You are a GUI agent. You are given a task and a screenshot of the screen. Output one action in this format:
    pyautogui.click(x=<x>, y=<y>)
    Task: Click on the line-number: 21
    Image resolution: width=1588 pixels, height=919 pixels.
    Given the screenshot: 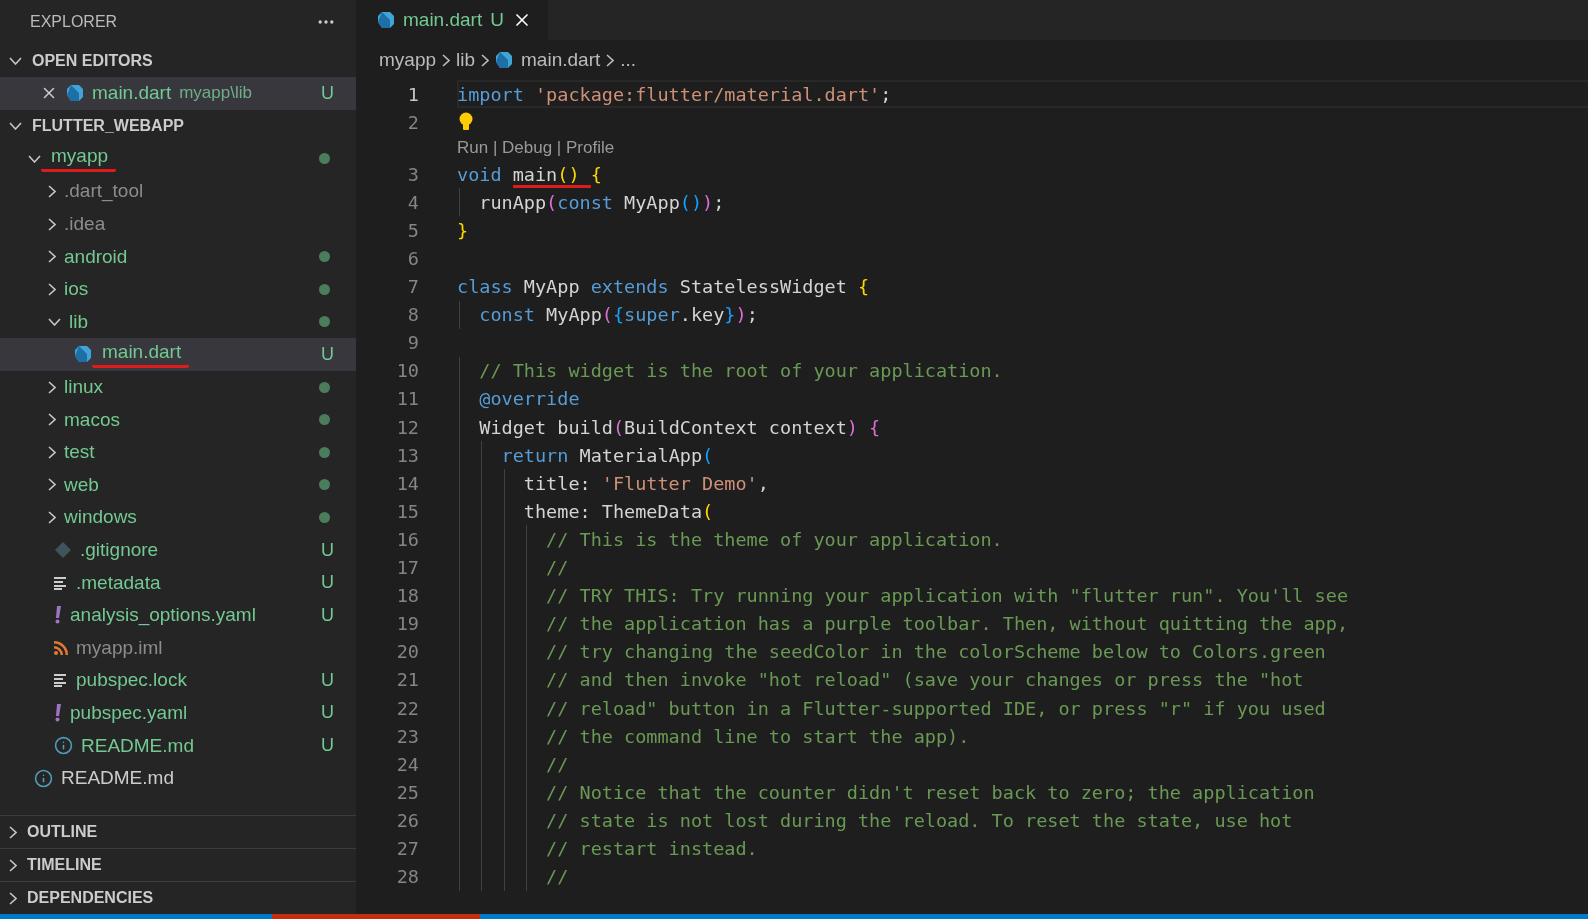 What is the action you would take?
    pyautogui.click(x=407, y=680)
    